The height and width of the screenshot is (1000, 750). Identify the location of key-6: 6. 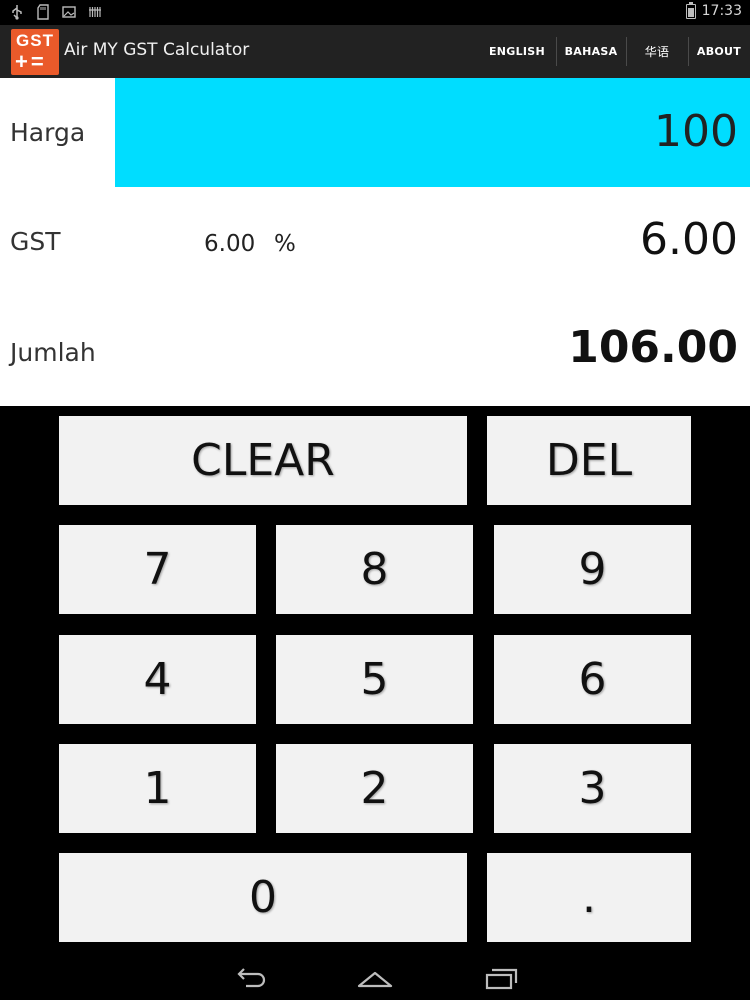
(592, 679).